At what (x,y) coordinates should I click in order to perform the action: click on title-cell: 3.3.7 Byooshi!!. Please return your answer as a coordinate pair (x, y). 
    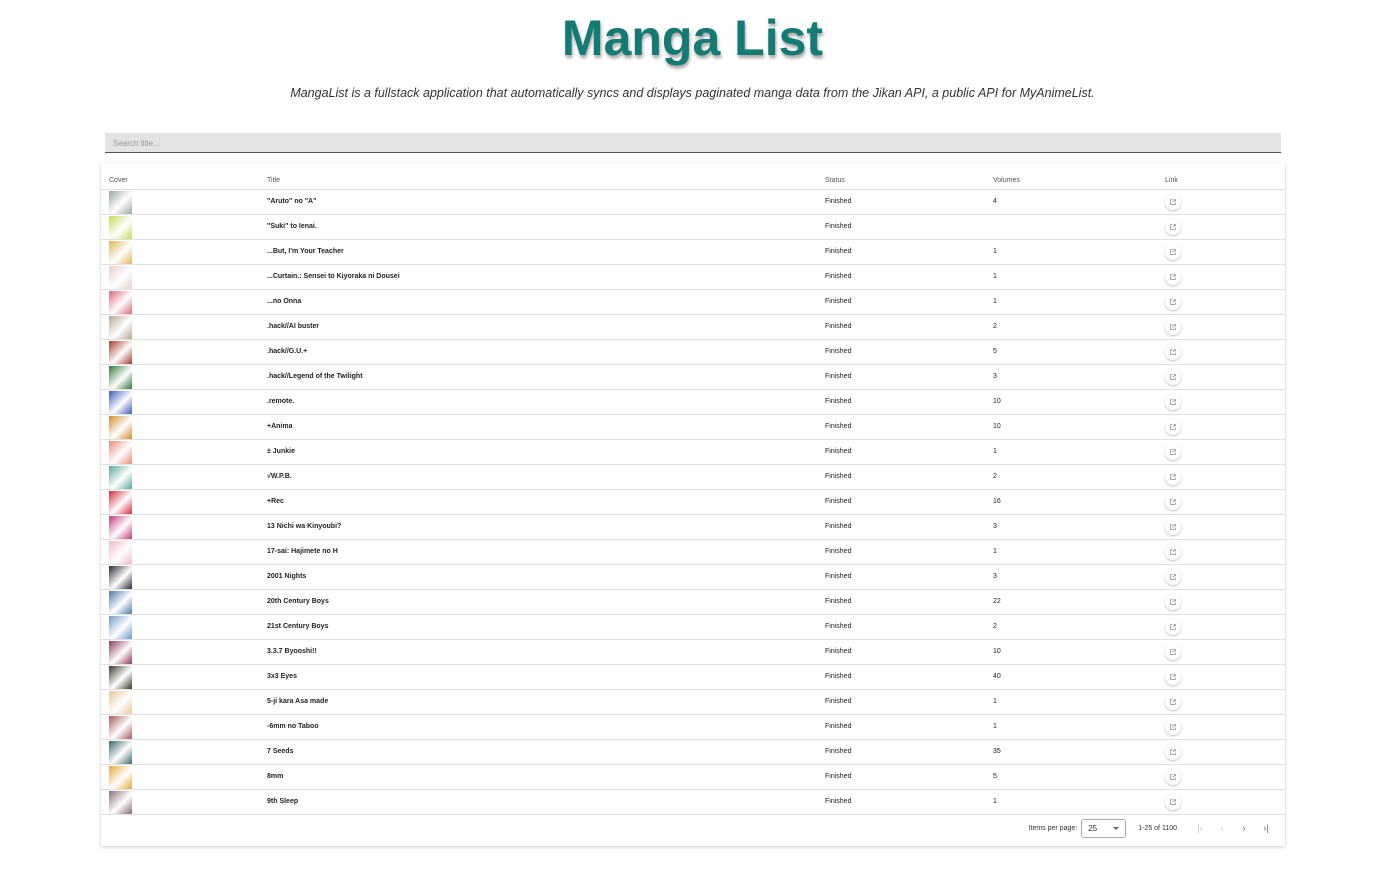
    Looking at the image, I should click on (538, 652).